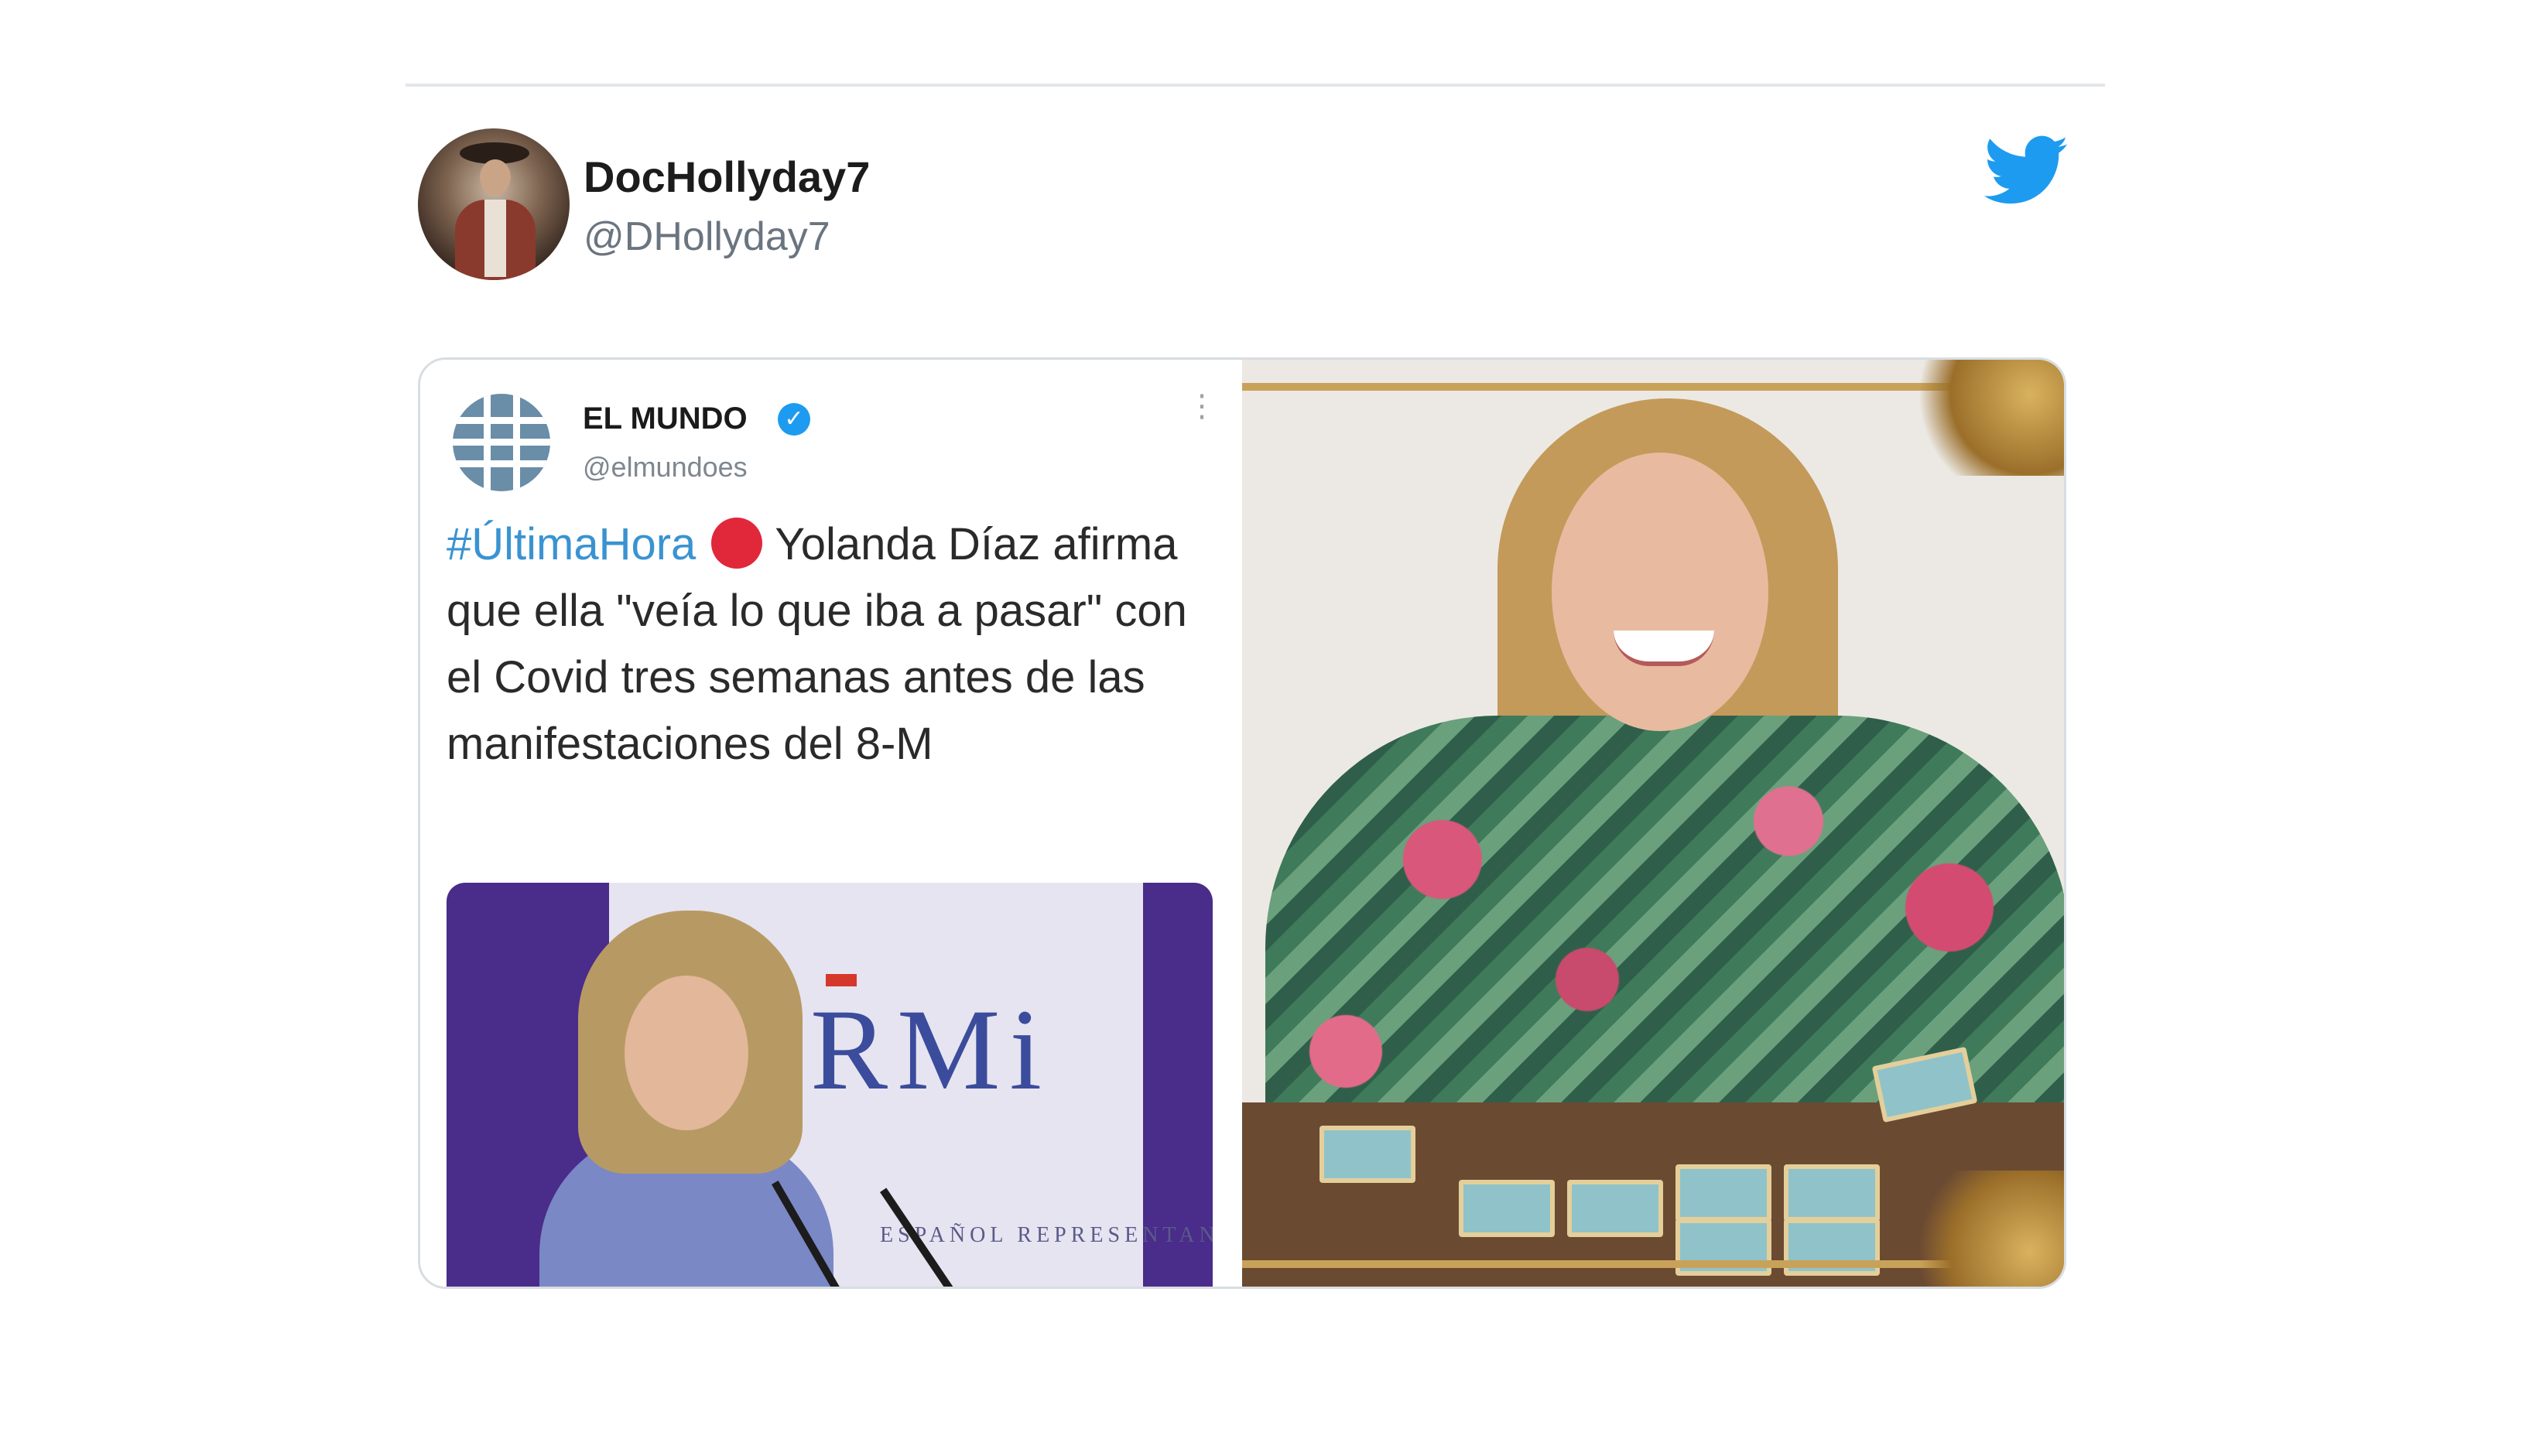 The width and height of the screenshot is (2526, 1456). What do you see at coordinates (502, 442) in the screenshot?
I see `el-mundo-logo` at bounding box center [502, 442].